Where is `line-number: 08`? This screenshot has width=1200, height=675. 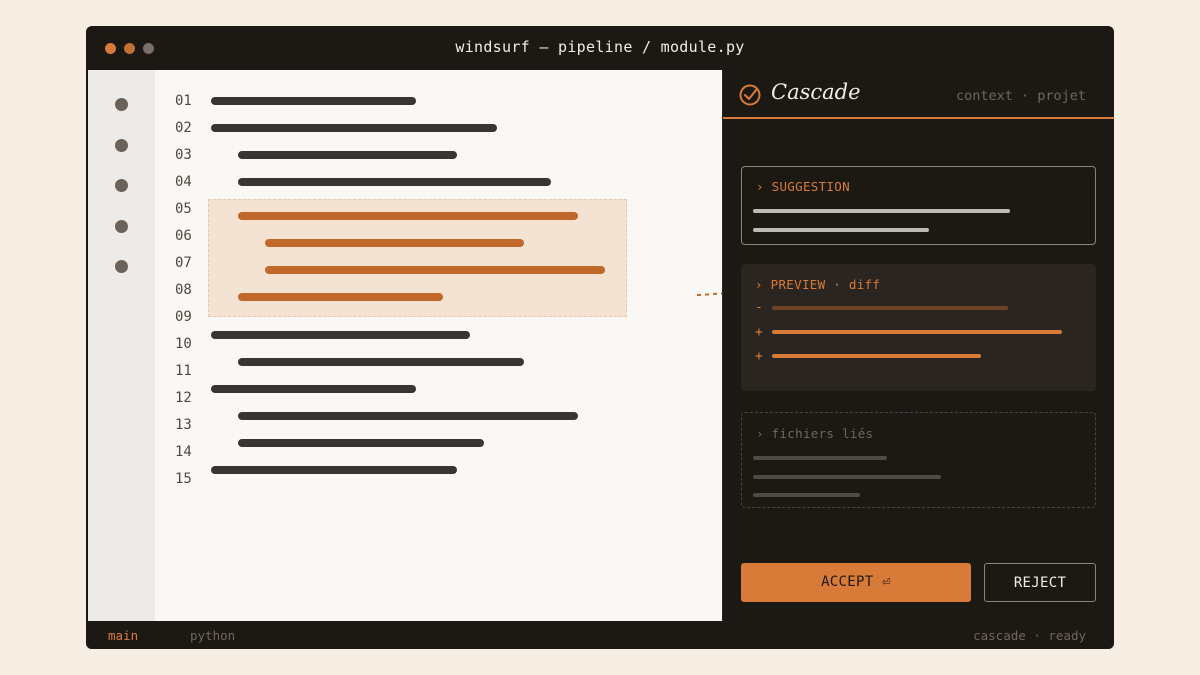 line-number: 08 is located at coordinates (183, 290).